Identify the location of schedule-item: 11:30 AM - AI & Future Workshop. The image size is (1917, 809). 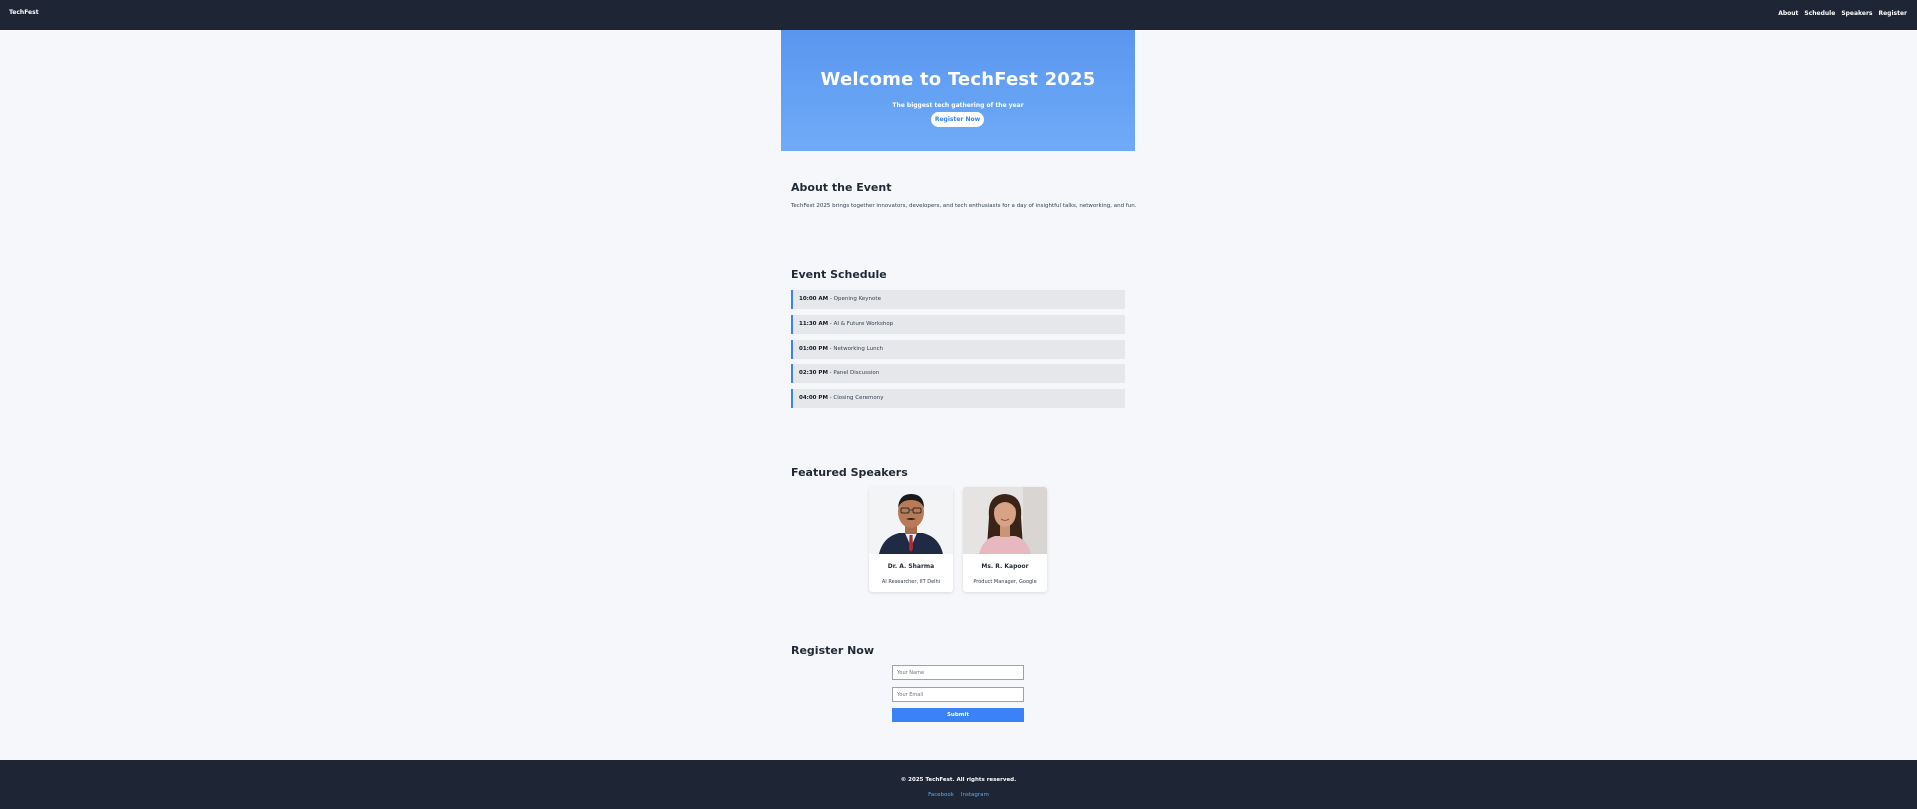
(958, 324).